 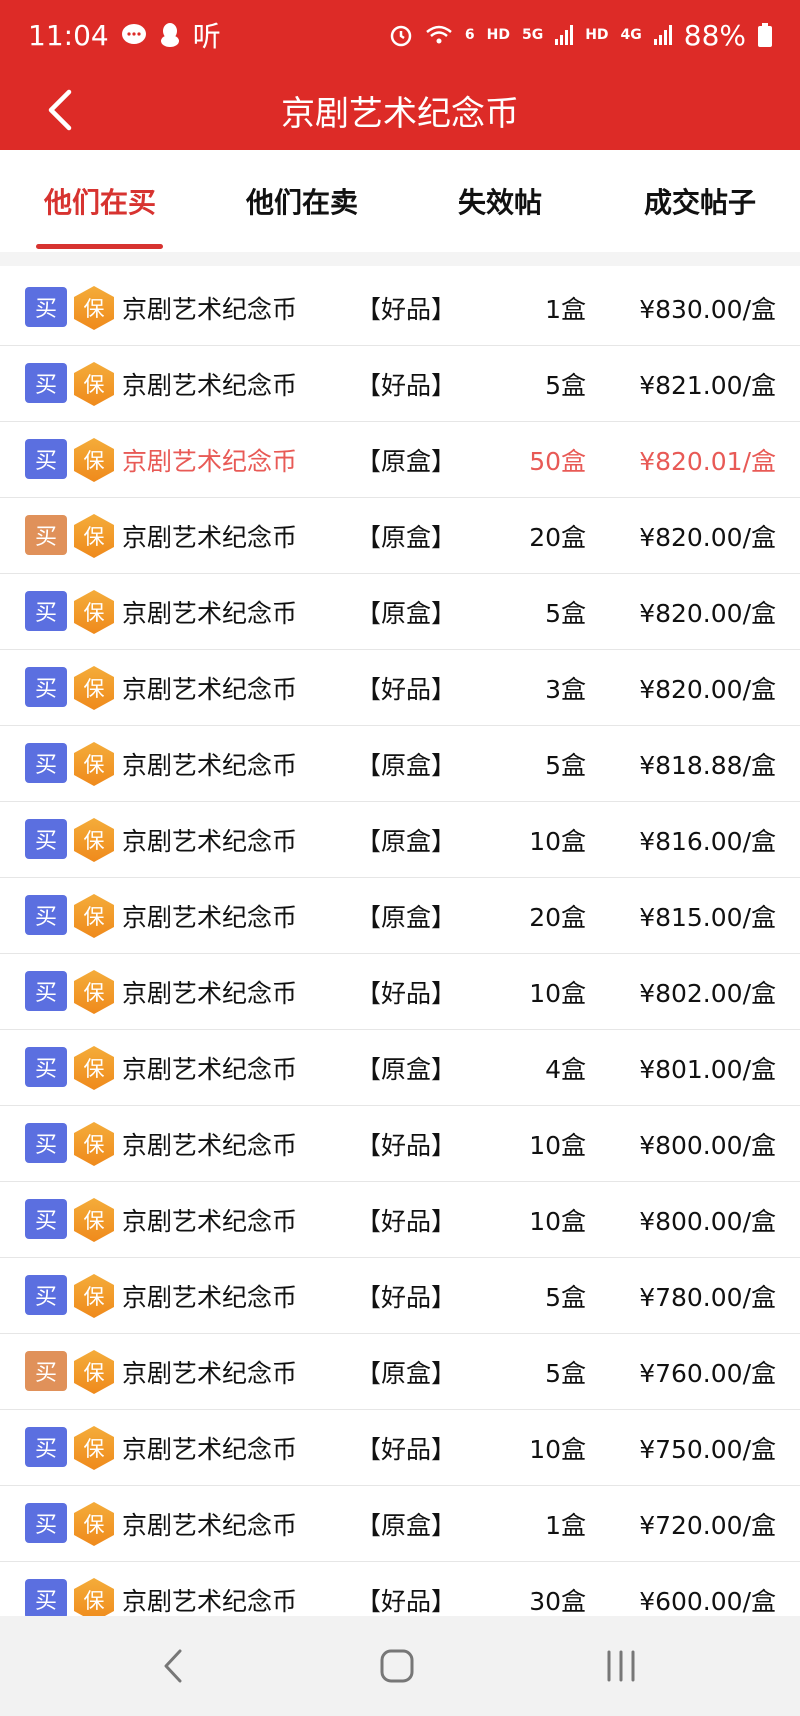 What do you see at coordinates (400, 764) in the screenshot?
I see `listing-row: 买保京剧艺术纪念币 【原盒】 5盒 ¥818.88/盒` at bounding box center [400, 764].